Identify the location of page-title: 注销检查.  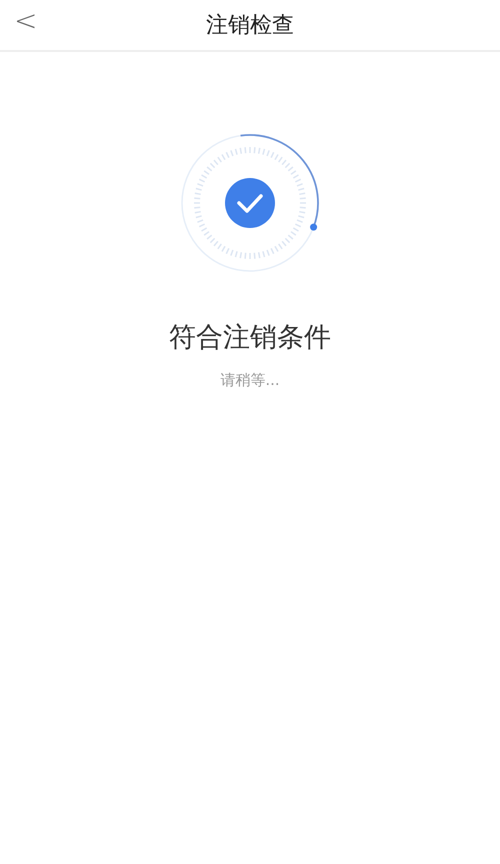
(250, 26).